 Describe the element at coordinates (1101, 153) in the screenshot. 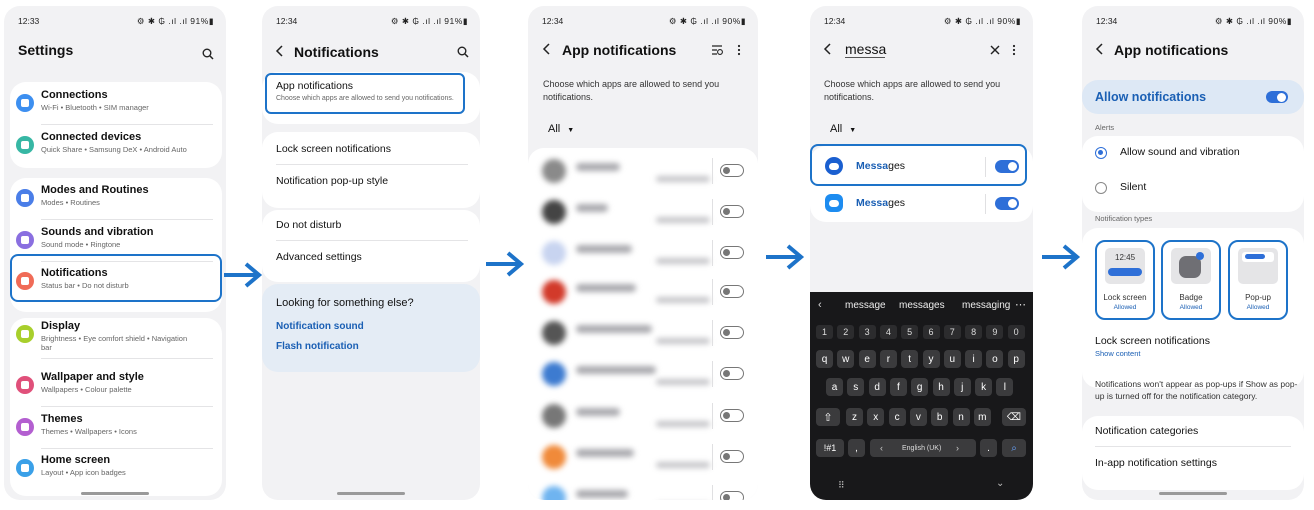

I see `radio-selected-icon` at that location.